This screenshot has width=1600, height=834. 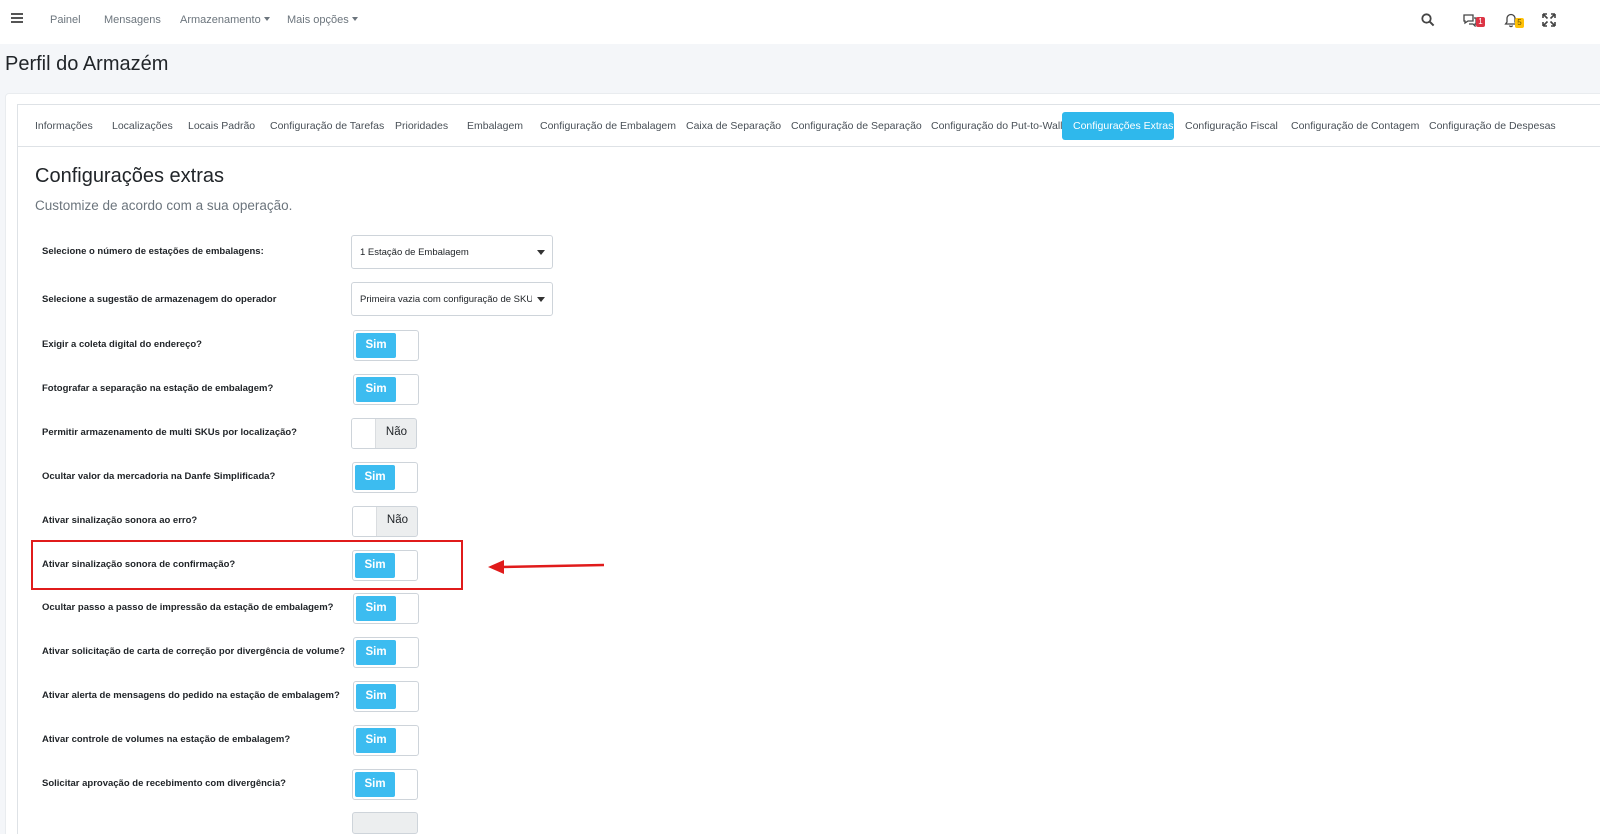 I want to click on toggle-coleta-digital: Sim, so click(x=386, y=345).